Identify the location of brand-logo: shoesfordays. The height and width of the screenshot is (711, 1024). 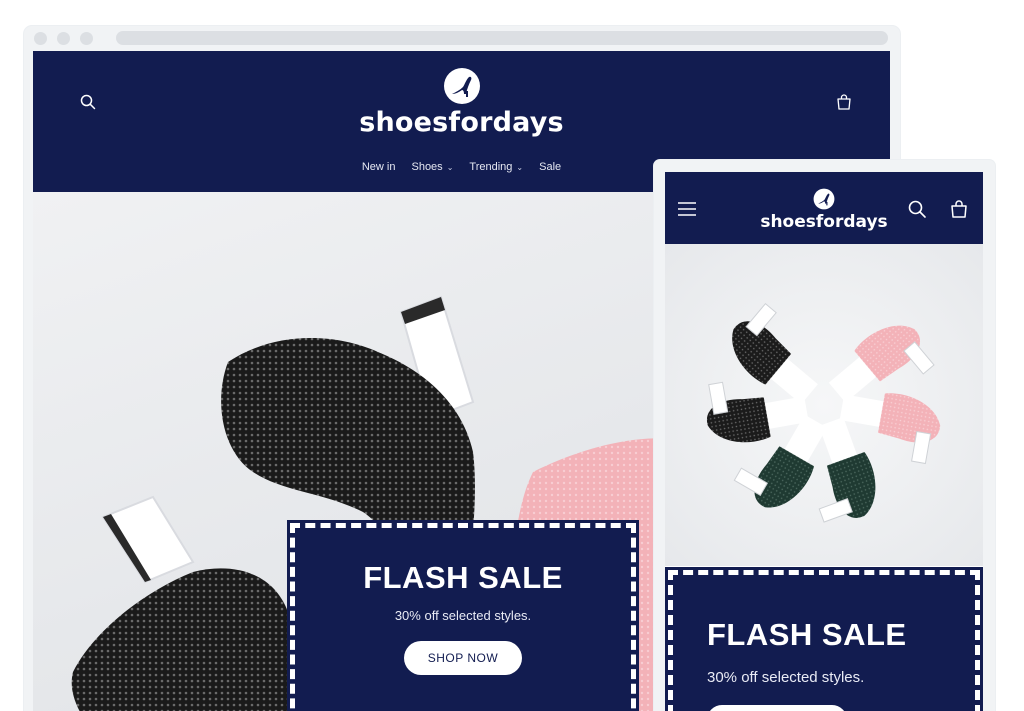
(461, 102).